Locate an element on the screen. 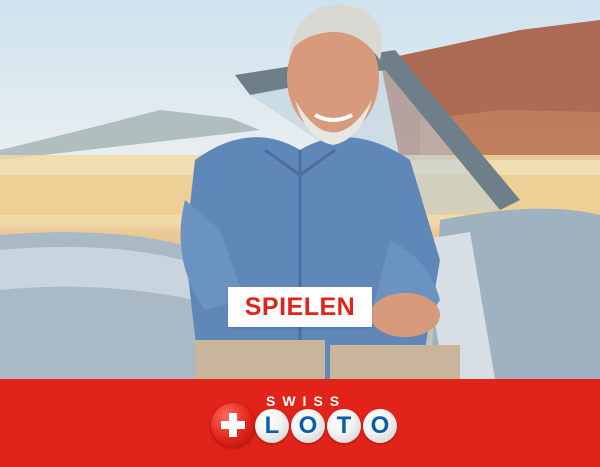 The image size is (600, 467). logo-letter: T is located at coordinates (344, 425).